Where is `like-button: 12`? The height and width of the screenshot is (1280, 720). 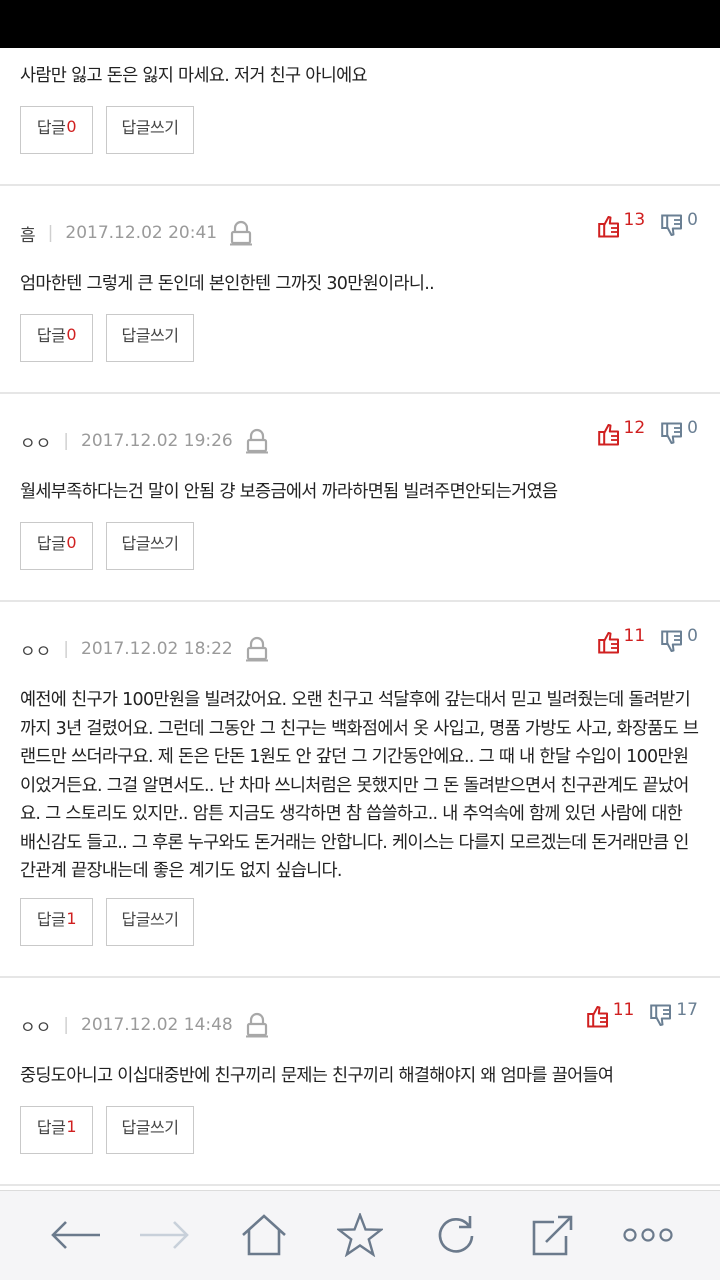 like-button: 12 is located at coordinates (621, 434).